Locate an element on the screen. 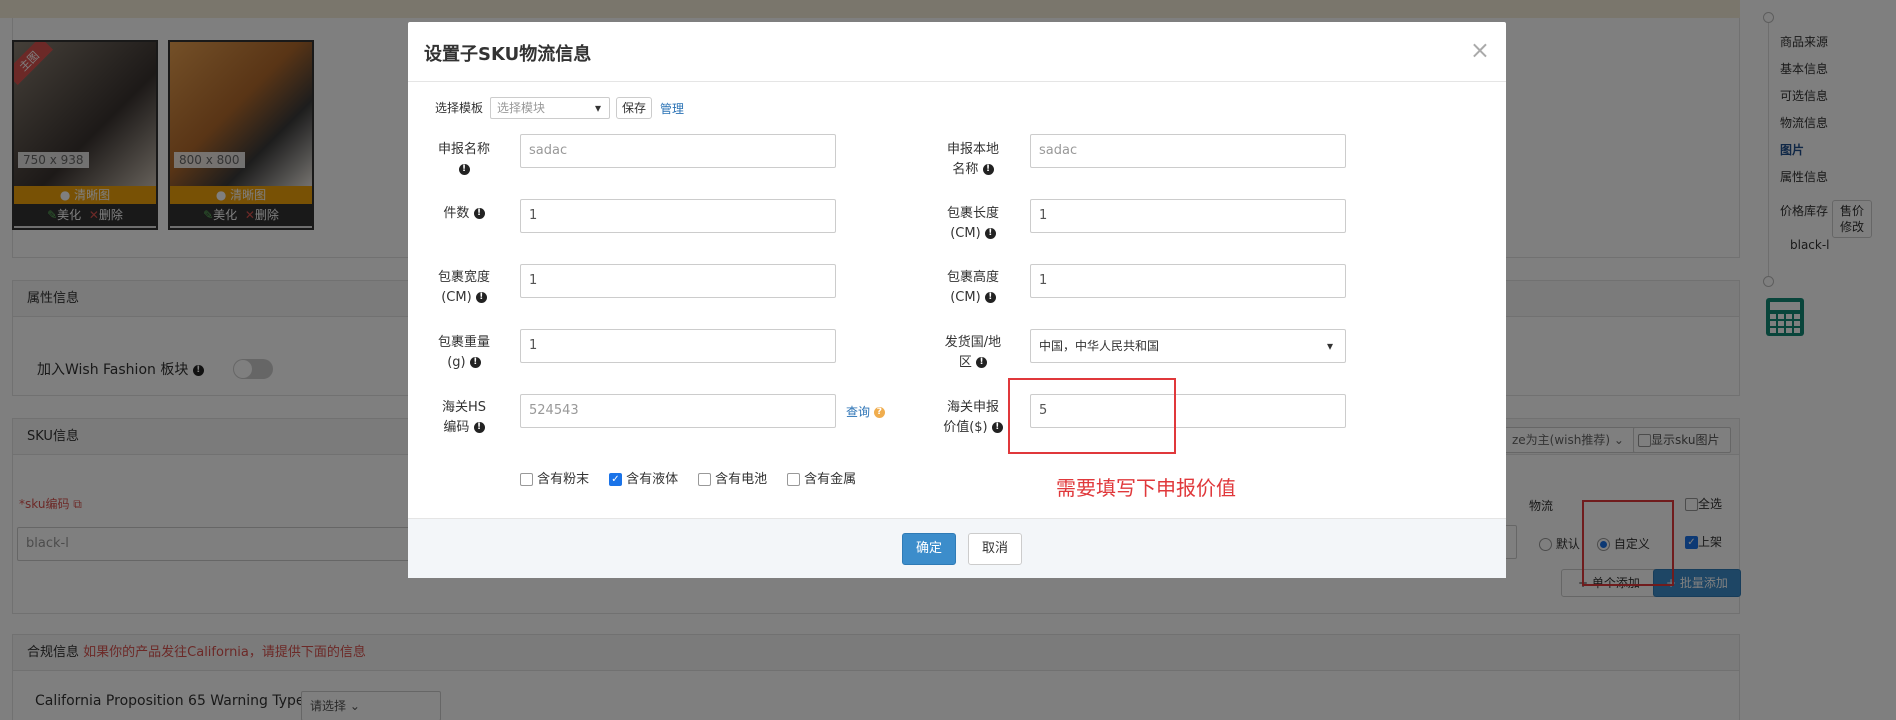  quantity-input: 1 is located at coordinates (678, 216).